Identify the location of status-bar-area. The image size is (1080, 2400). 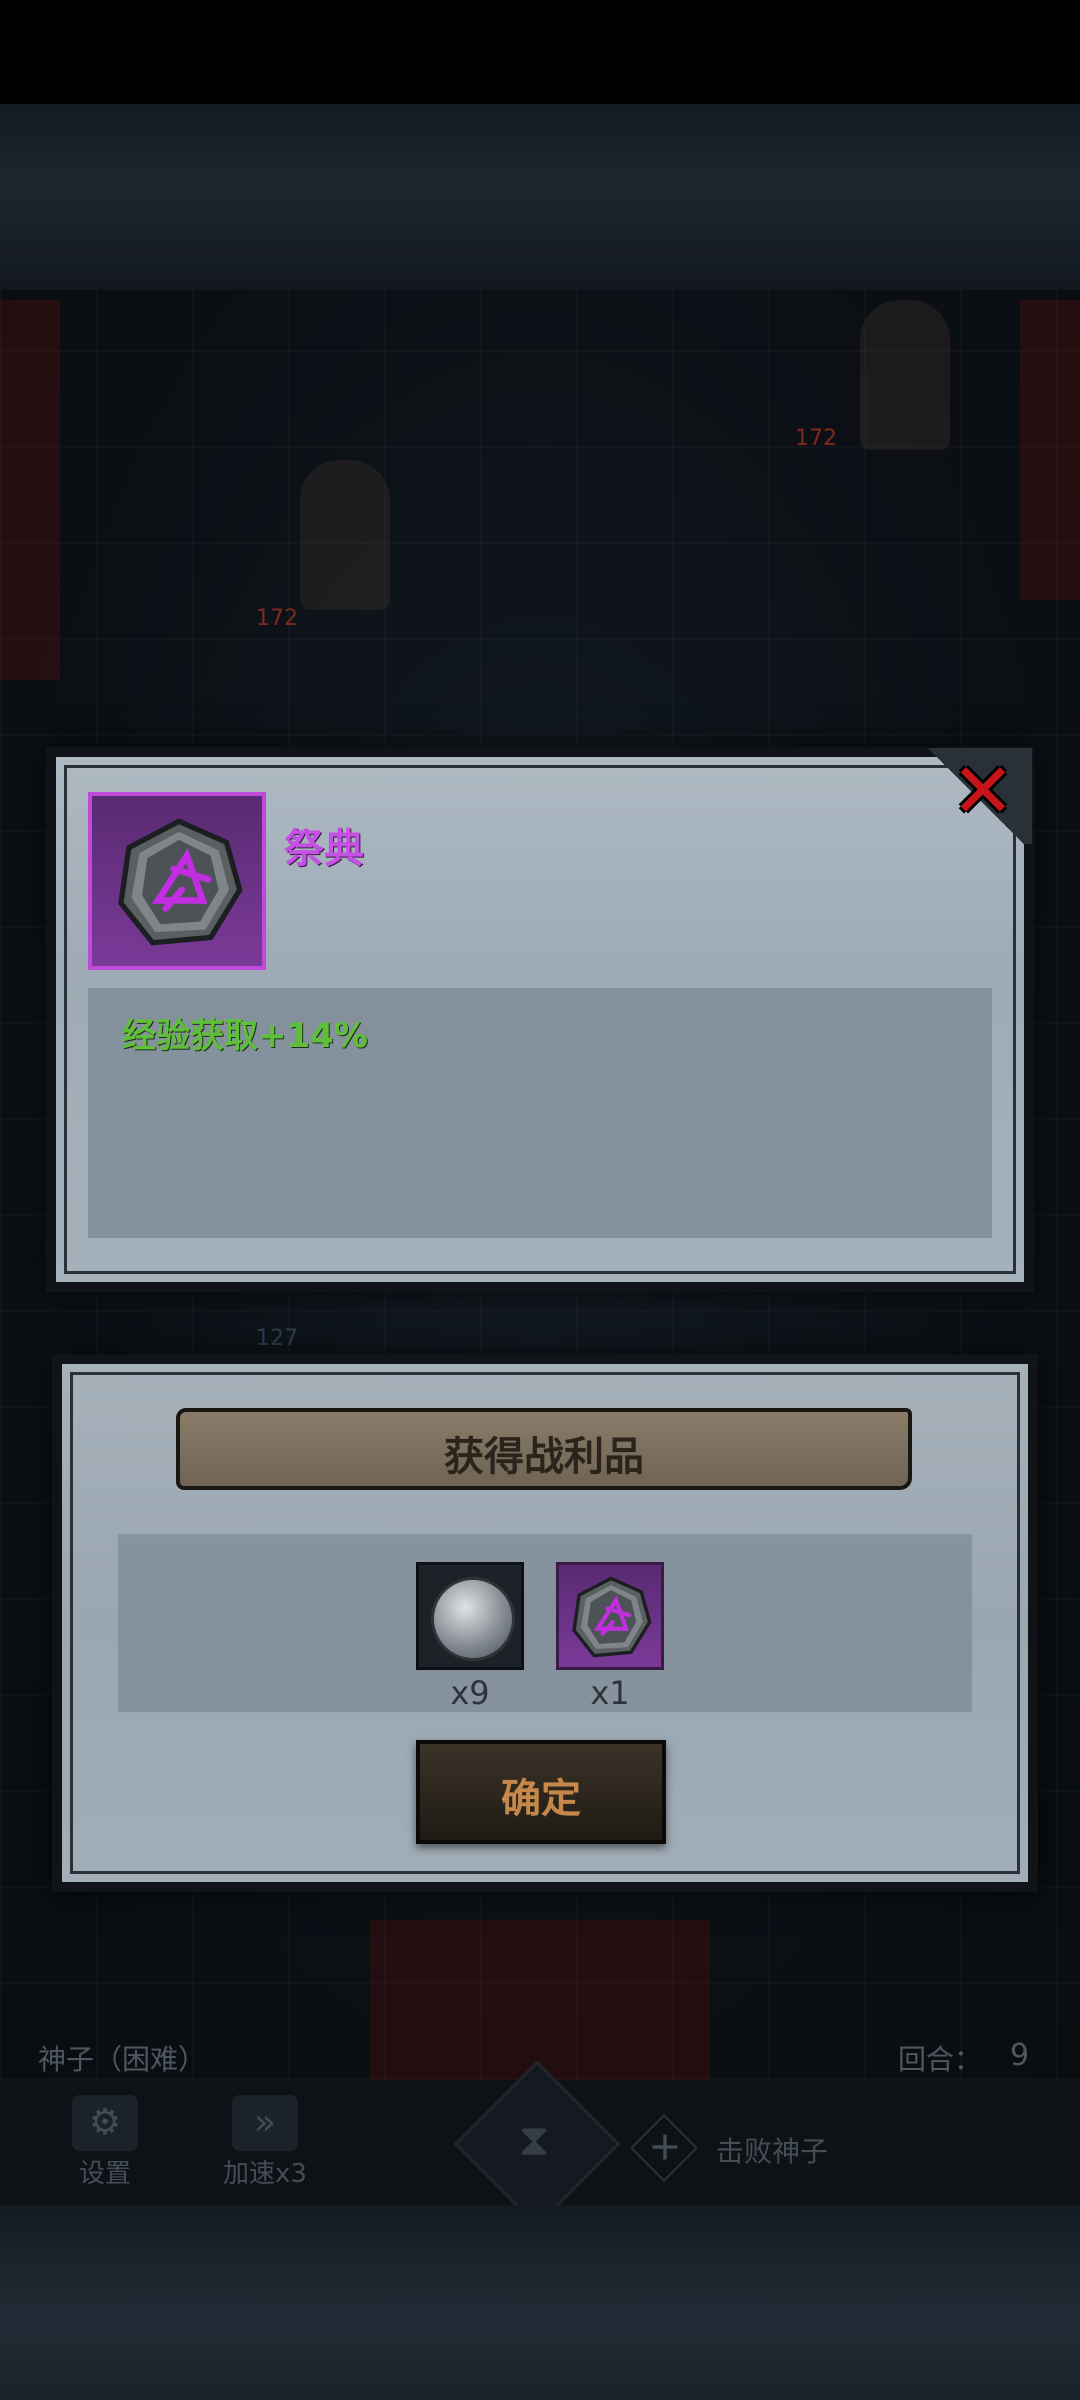
(540, 52).